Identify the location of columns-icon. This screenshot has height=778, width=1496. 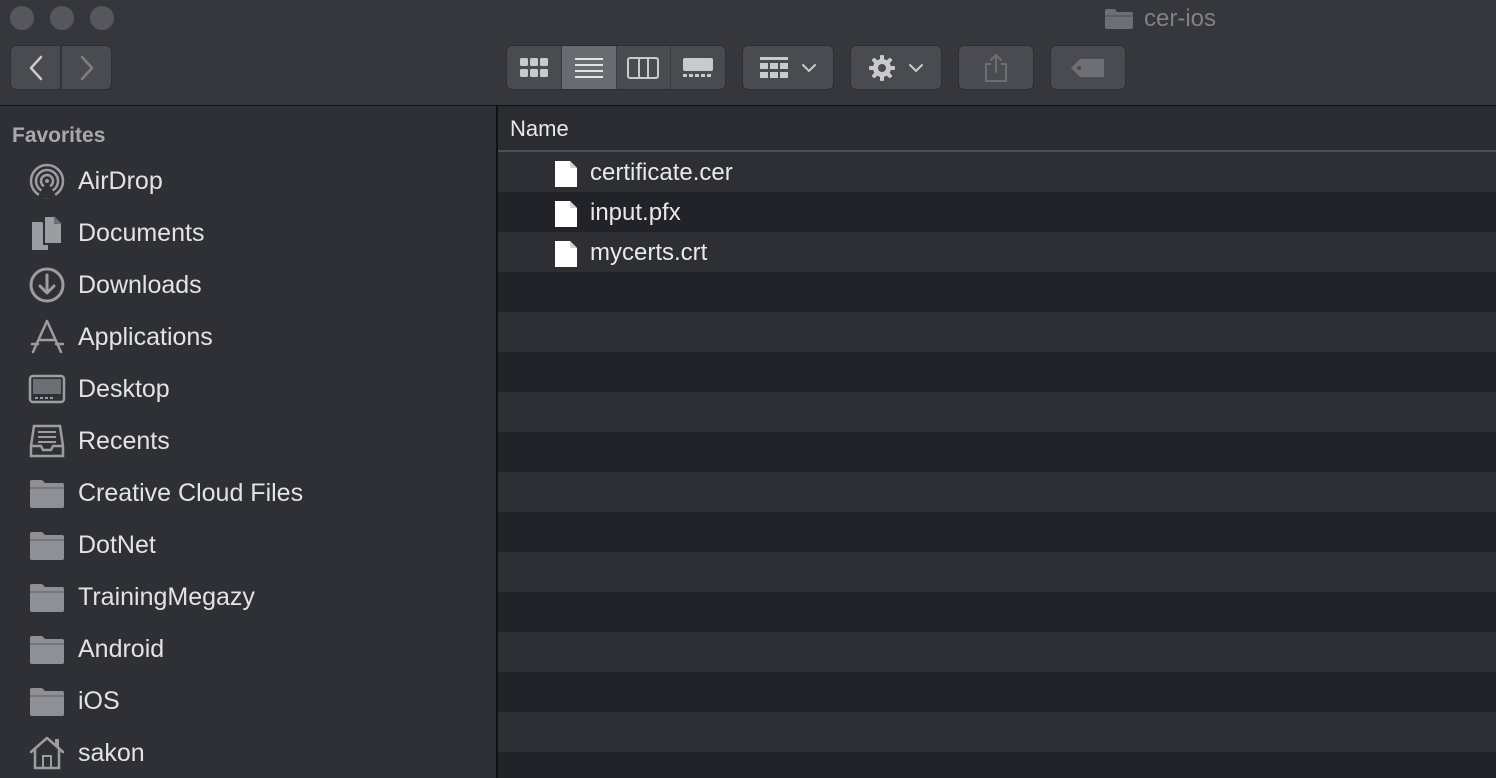
(643, 67).